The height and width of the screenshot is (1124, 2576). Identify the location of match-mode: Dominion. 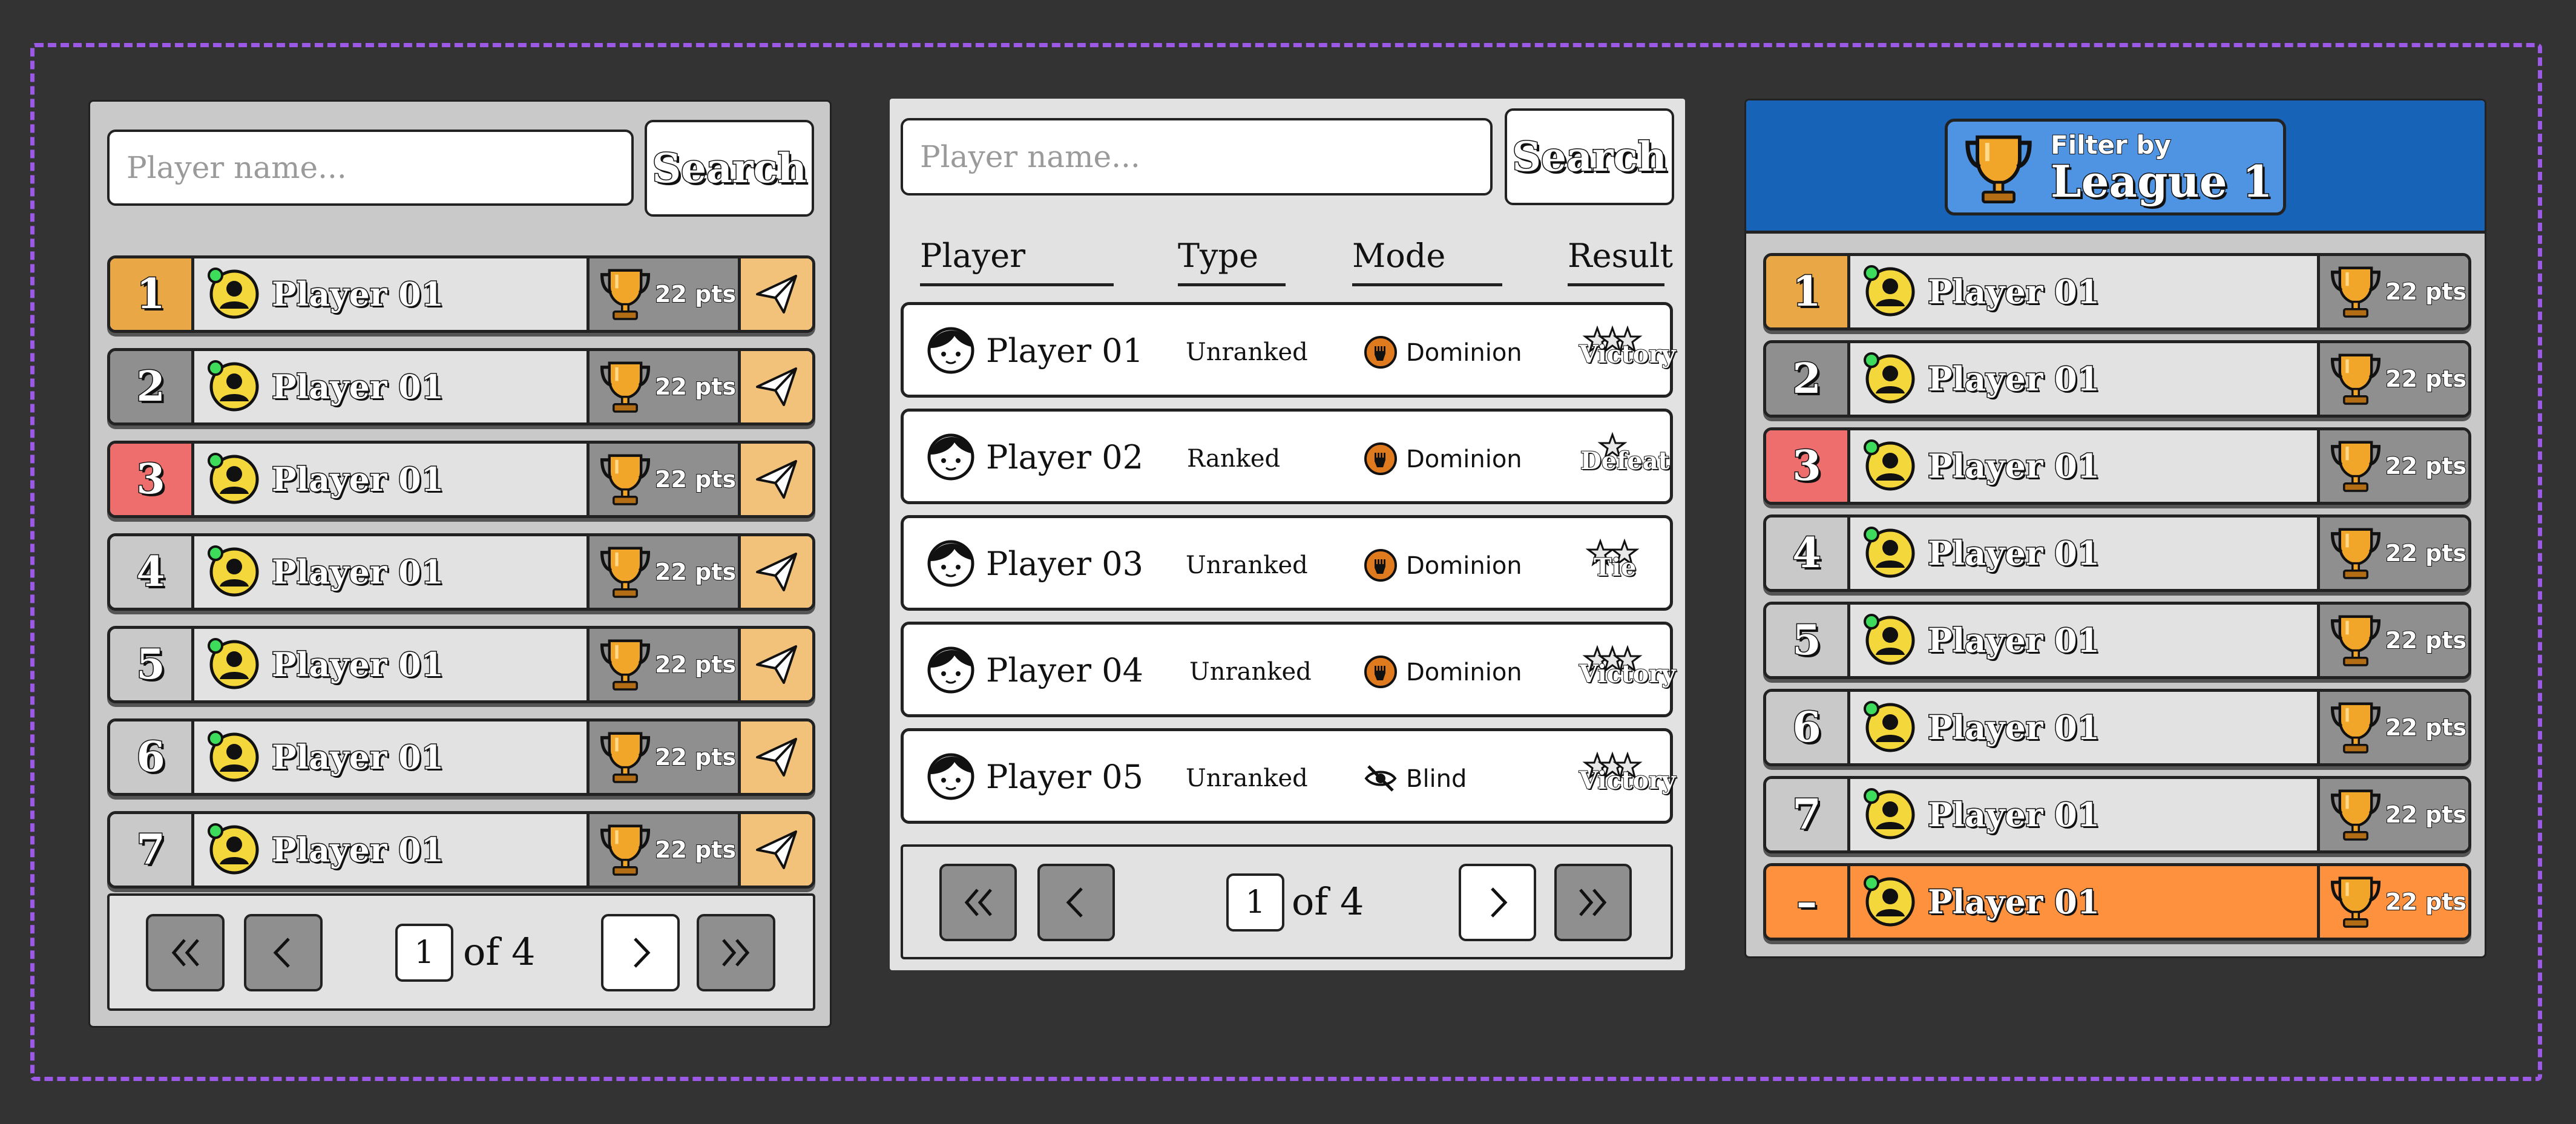
(1464, 459).